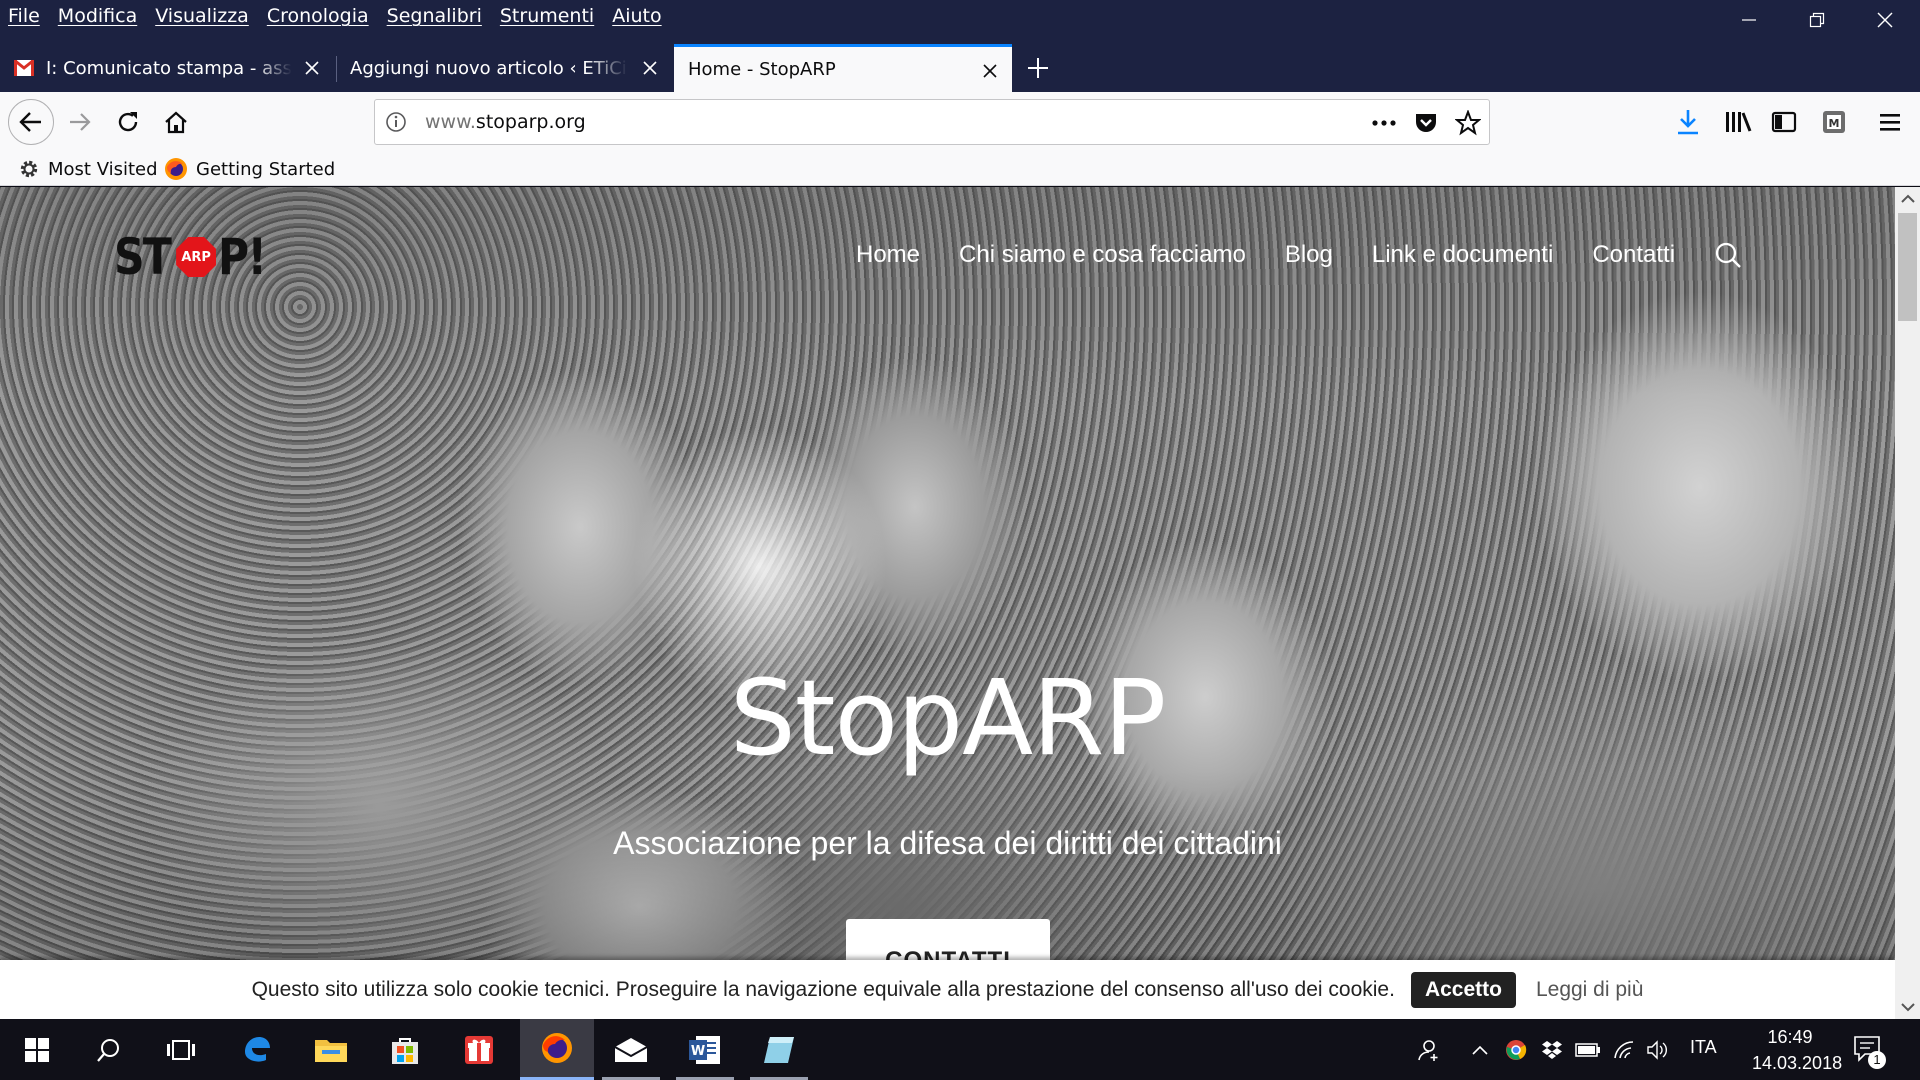 The height and width of the screenshot is (1080, 1920). I want to click on downloads-button, so click(1688, 122).